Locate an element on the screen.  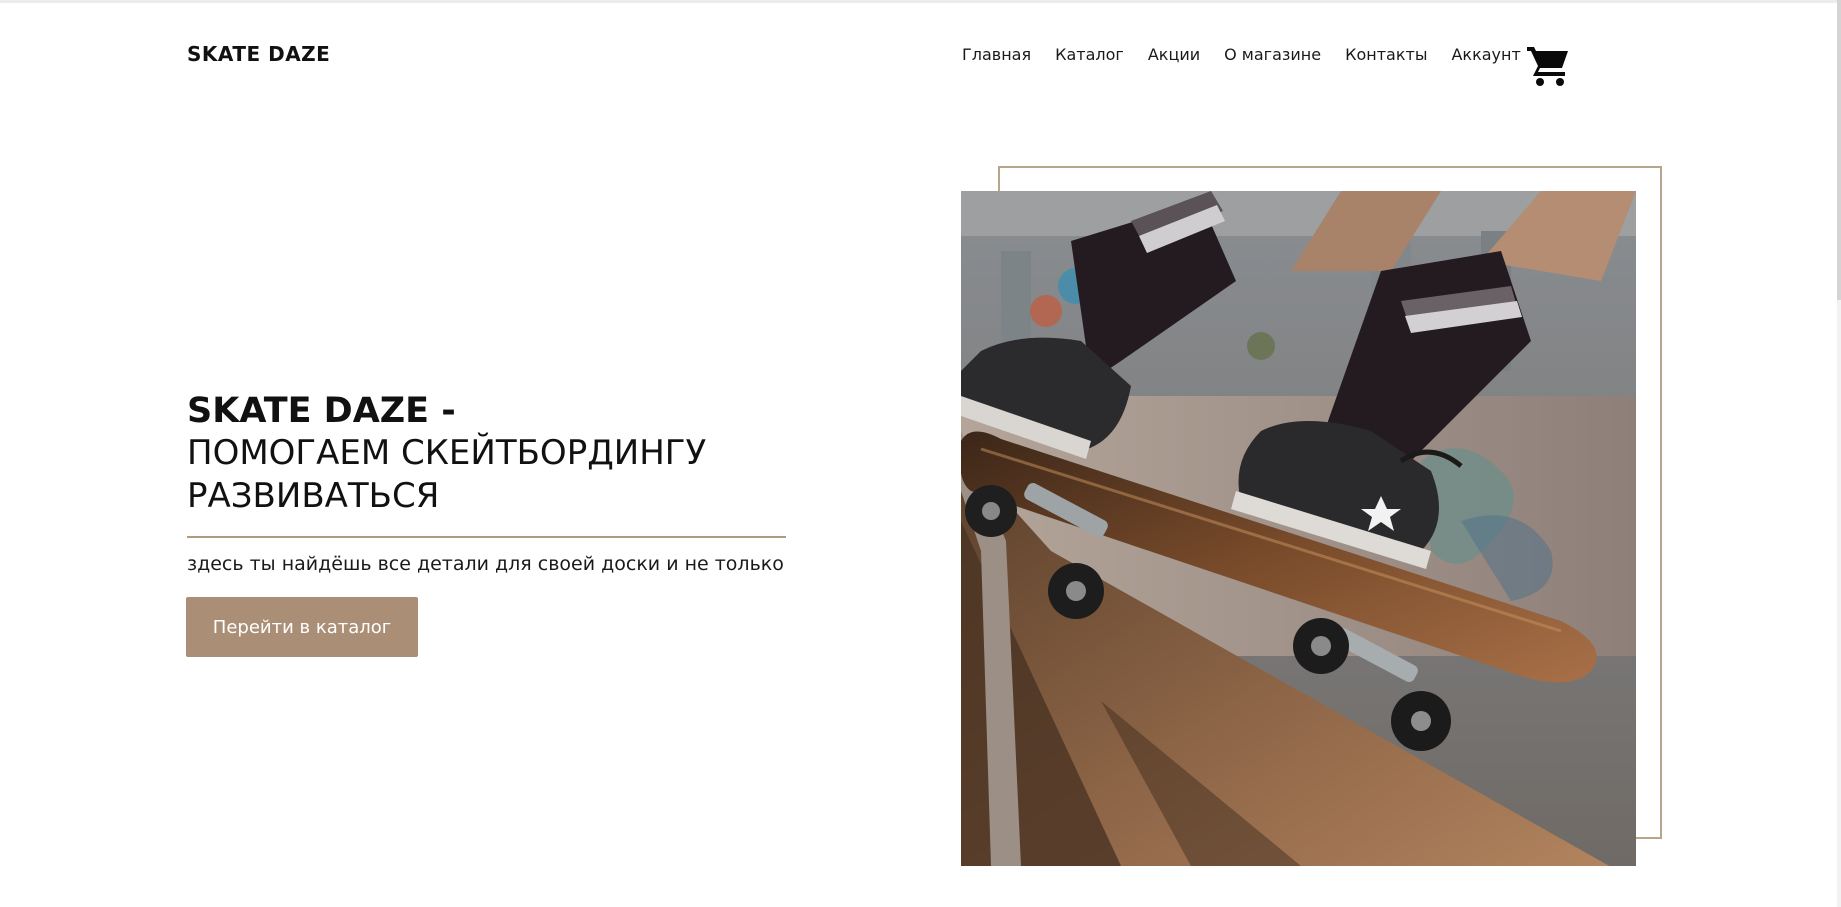
page-scrollbar is located at coordinates (1839, 453).